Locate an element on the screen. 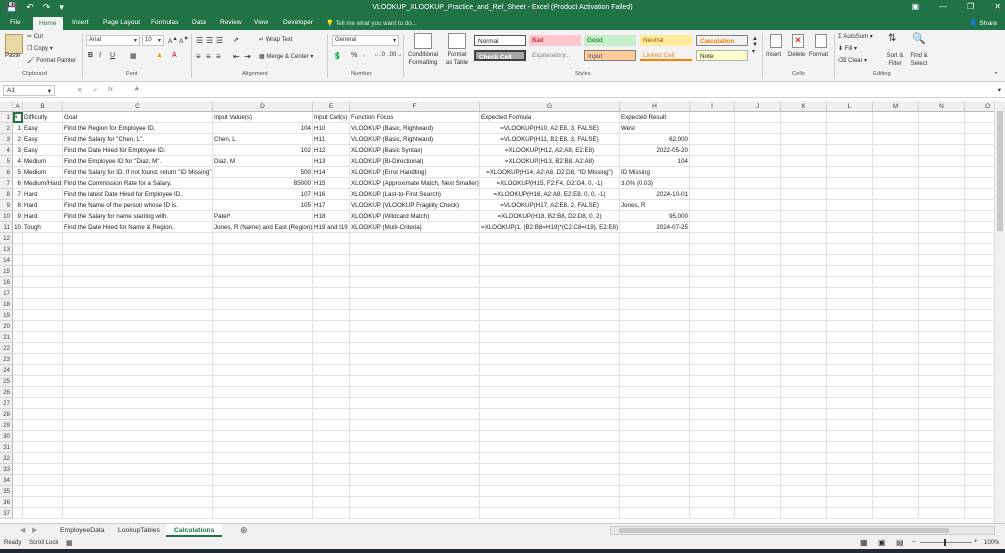 Image resolution: width=1005 pixels, height=553 pixels. column-header-m: M is located at coordinates (896, 106).